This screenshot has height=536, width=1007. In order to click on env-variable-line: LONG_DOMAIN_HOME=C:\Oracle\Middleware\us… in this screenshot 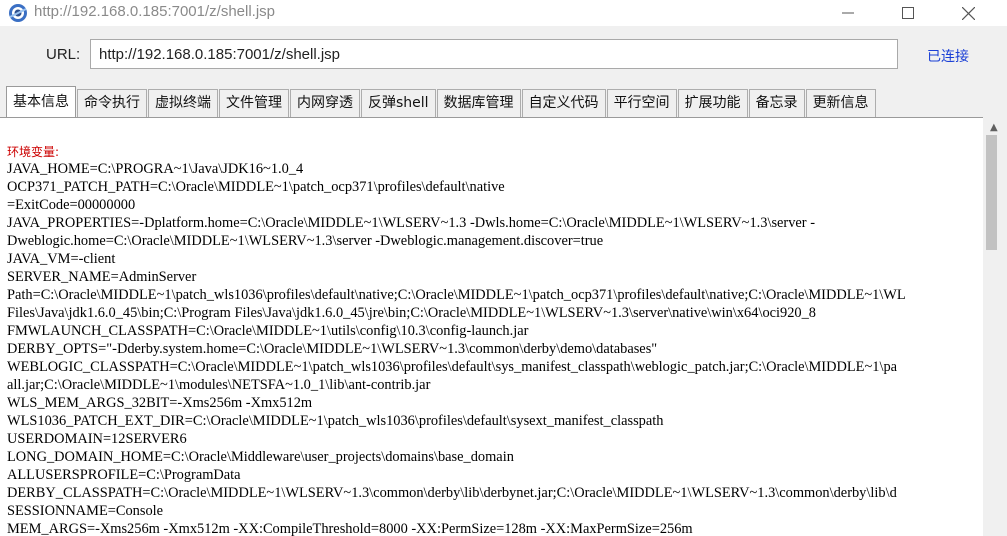, I will do `click(260, 457)`.